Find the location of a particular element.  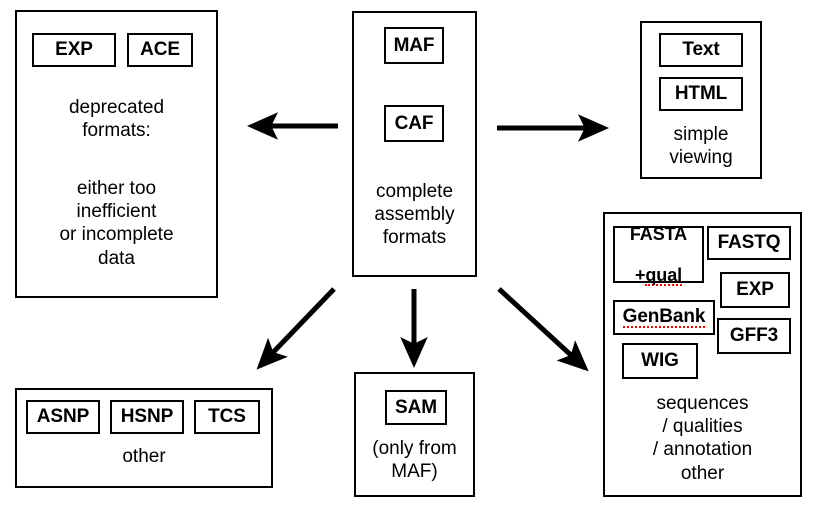

arrow-center-to-other is located at coordinates (296, 328).